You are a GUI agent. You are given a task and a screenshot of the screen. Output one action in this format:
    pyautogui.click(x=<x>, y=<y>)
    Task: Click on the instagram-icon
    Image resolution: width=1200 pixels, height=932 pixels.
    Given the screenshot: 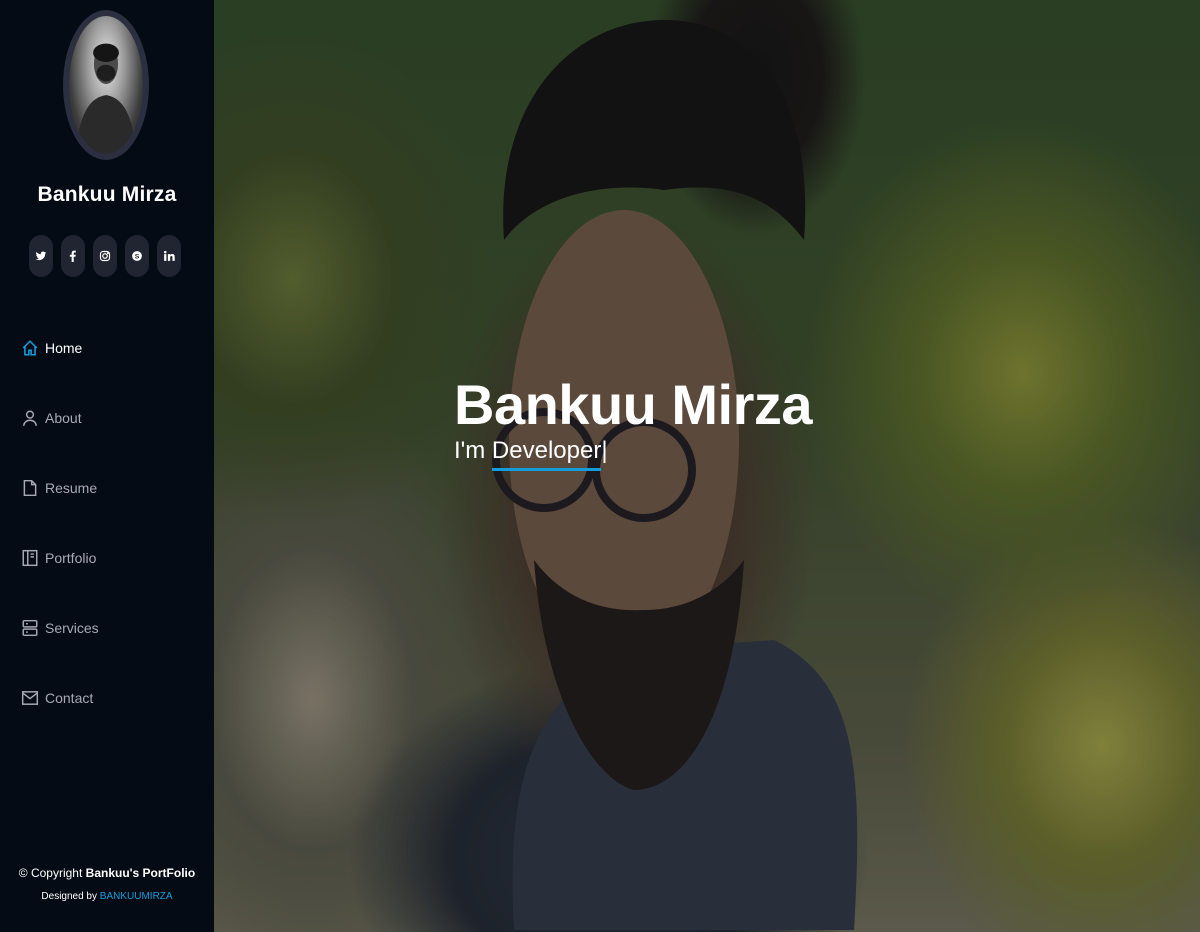 What is the action you would take?
    pyautogui.click(x=105, y=256)
    